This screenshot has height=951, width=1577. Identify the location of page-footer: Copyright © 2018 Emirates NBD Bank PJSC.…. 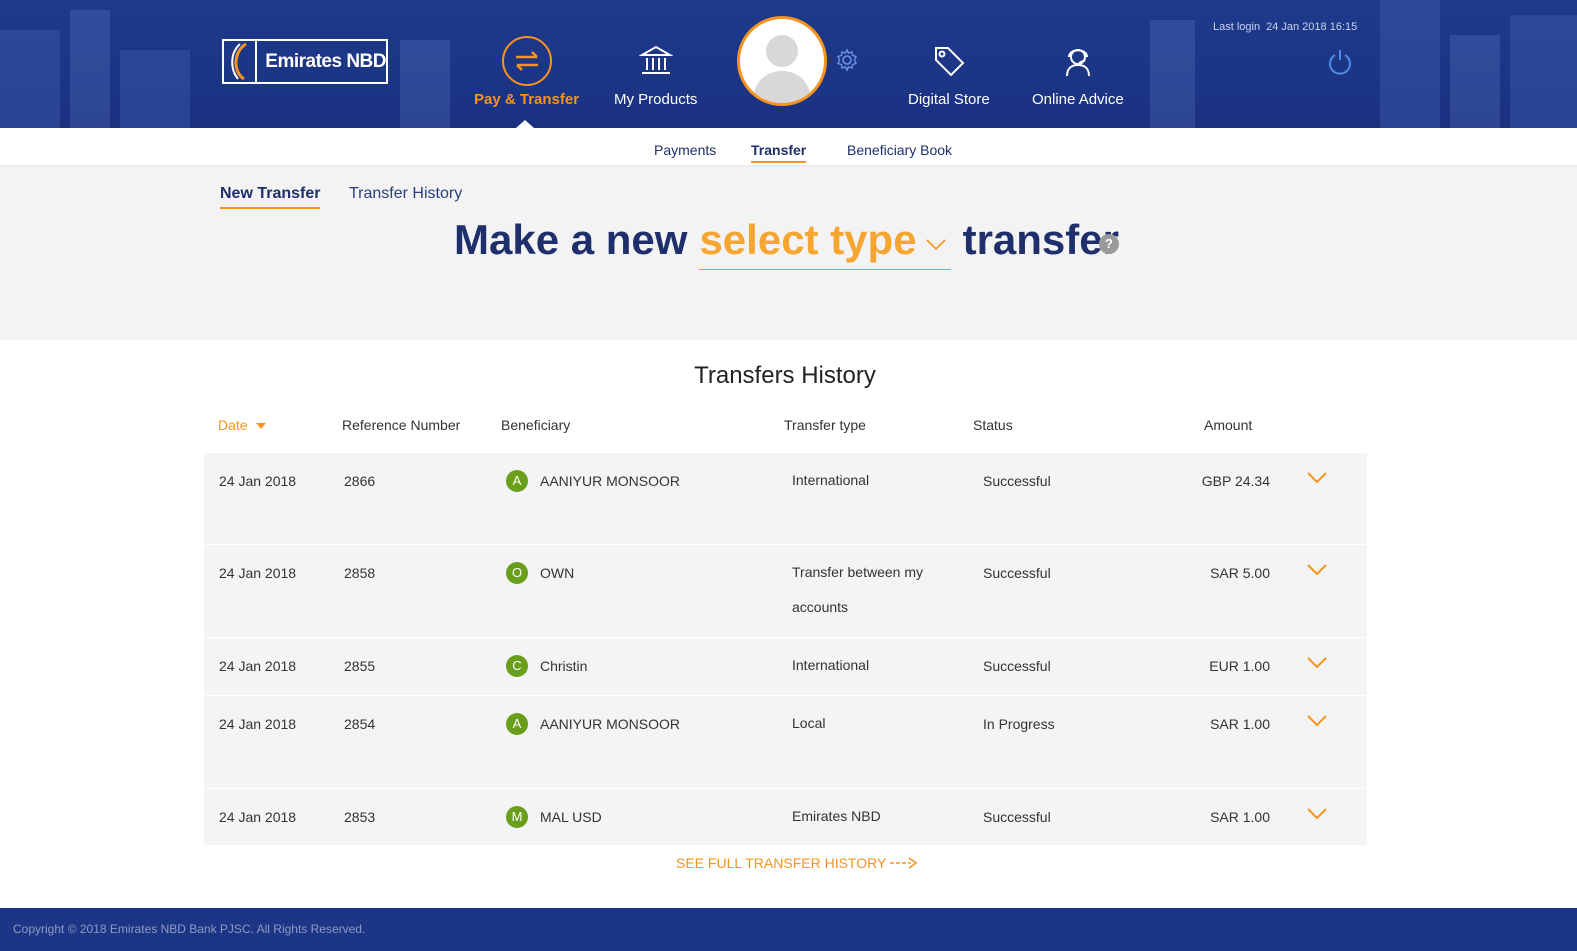
(788, 929).